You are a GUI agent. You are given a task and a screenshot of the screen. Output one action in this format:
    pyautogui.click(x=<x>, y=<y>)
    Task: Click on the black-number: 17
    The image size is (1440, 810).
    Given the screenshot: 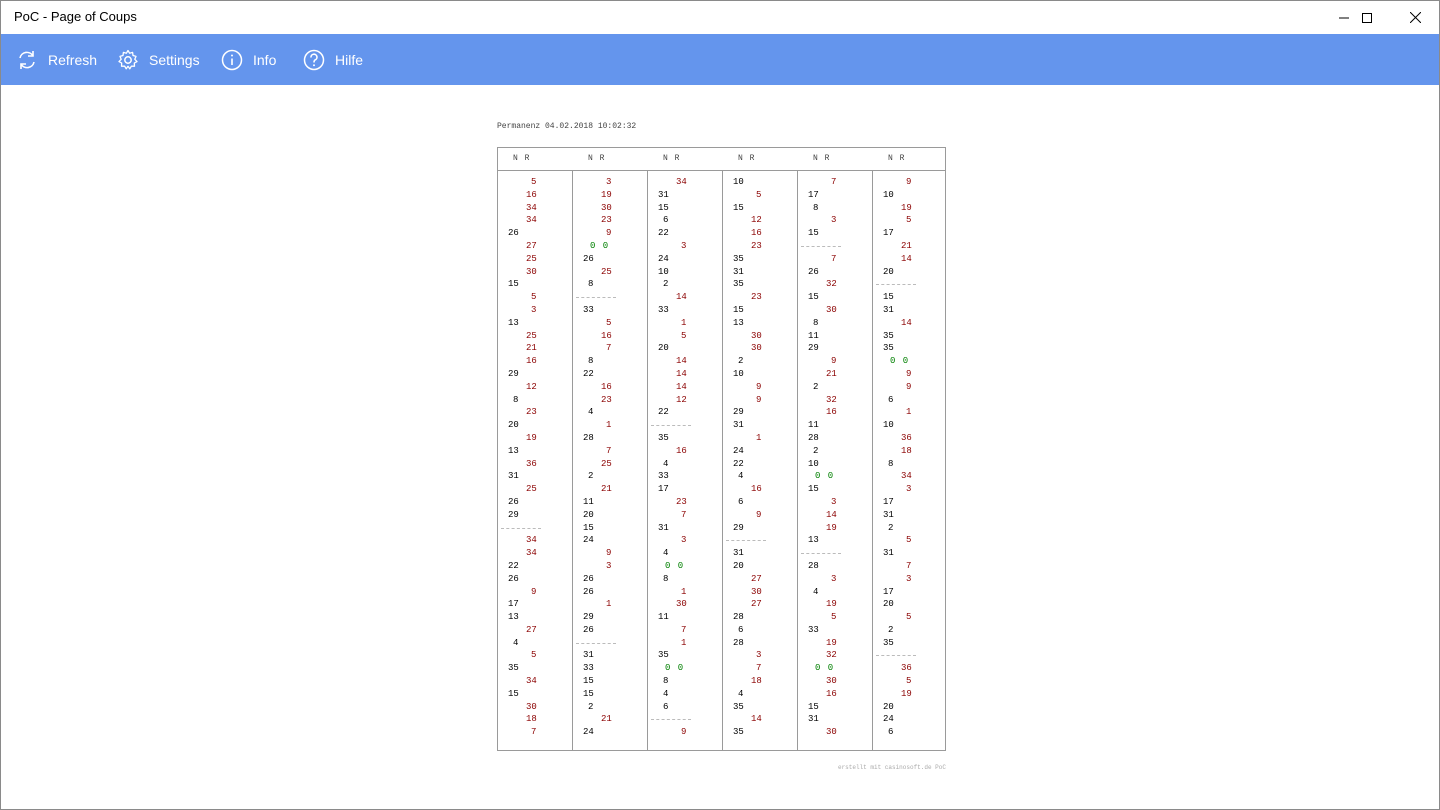 What is the action you would take?
    pyautogui.click(x=888, y=233)
    